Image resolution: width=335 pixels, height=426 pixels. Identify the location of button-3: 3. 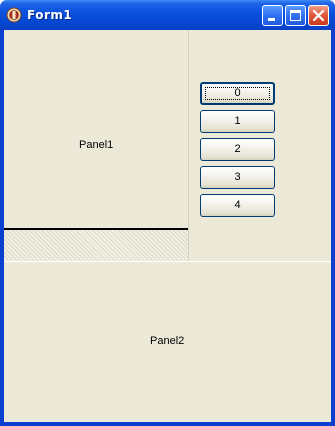
(237, 177).